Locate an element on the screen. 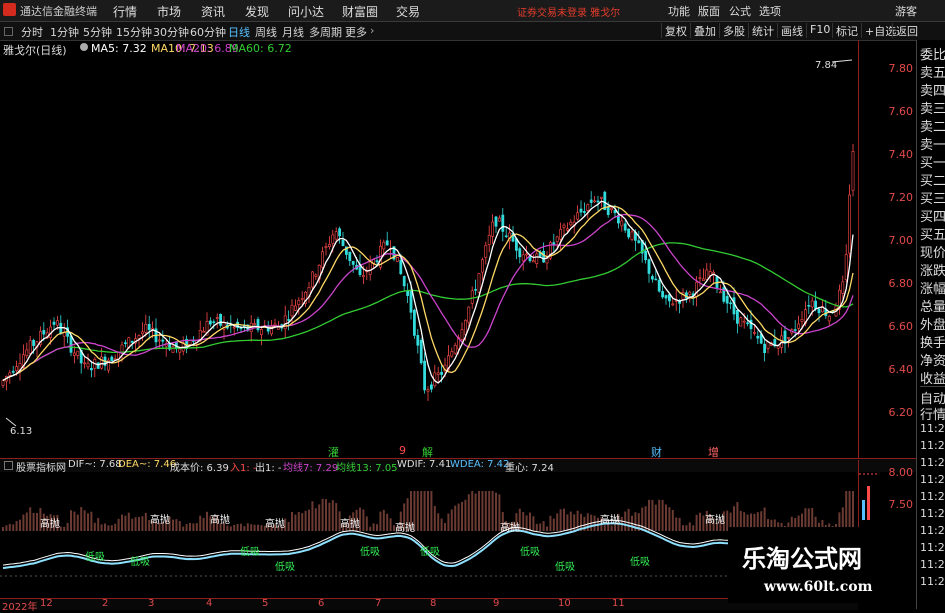 The width and height of the screenshot is (945, 613). indicator-toggle-icon is located at coordinates (8, 465).